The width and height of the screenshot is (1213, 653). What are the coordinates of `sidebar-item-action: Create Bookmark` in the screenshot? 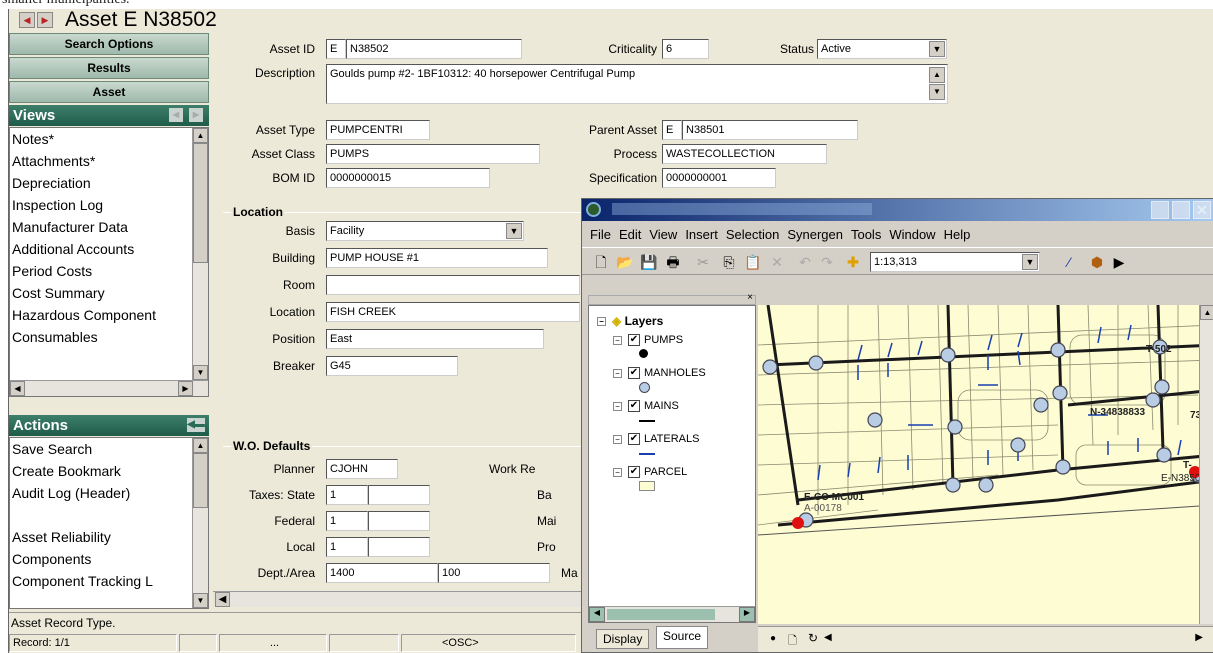 It's located at (109, 471).